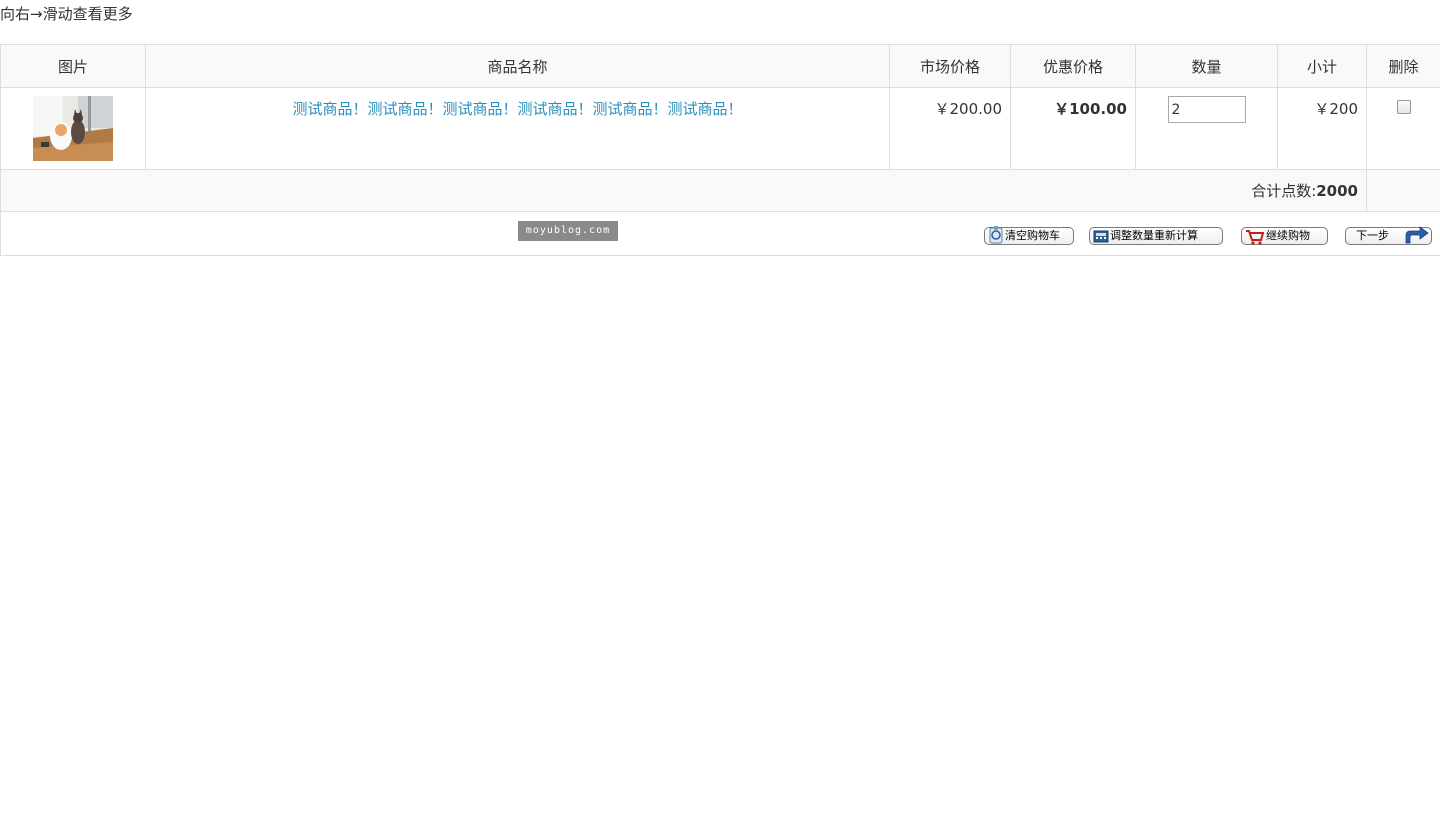 The width and height of the screenshot is (1440, 828). What do you see at coordinates (1101, 235) in the screenshot?
I see `calculator-icon` at bounding box center [1101, 235].